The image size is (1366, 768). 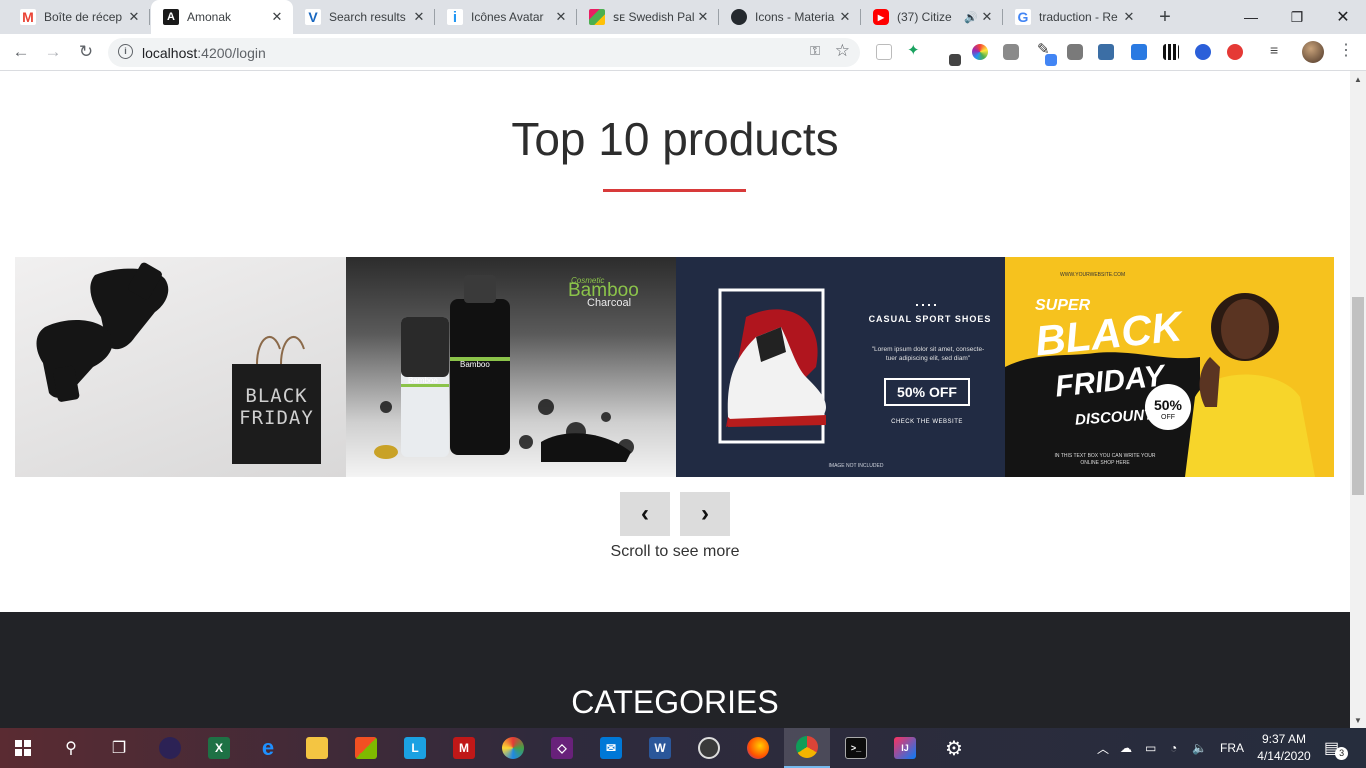 What do you see at coordinates (511, 367) in the screenshot?
I see `bamboo-charcoal-slide: Cosmetic Bamboo Charcoal Bamboo Bamboo` at bounding box center [511, 367].